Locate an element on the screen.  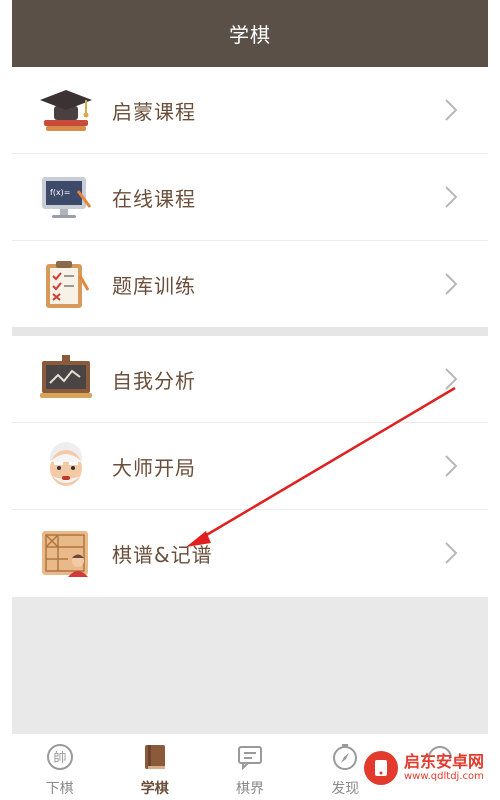
tab-label: 学棋 is located at coordinates (154, 789).